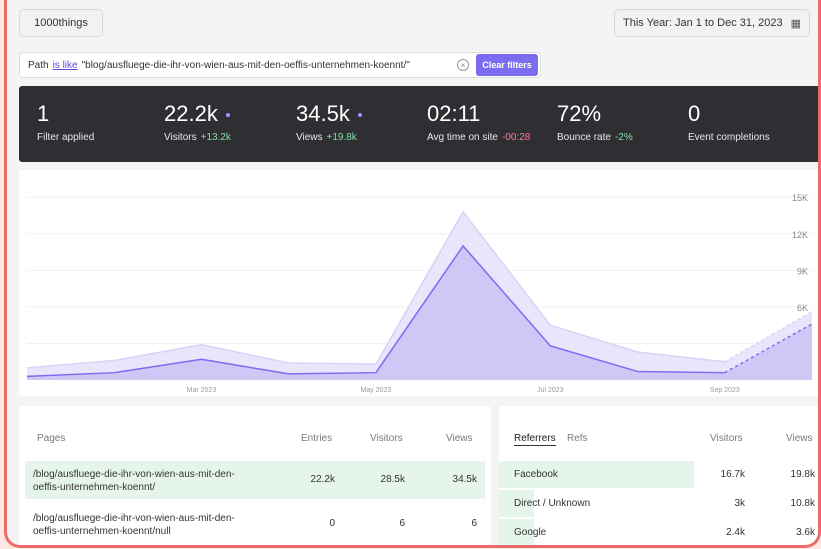 This screenshot has width=821, height=549. Describe the element at coordinates (536, 474) in the screenshot. I see `referrer-name: Facebook` at that location.